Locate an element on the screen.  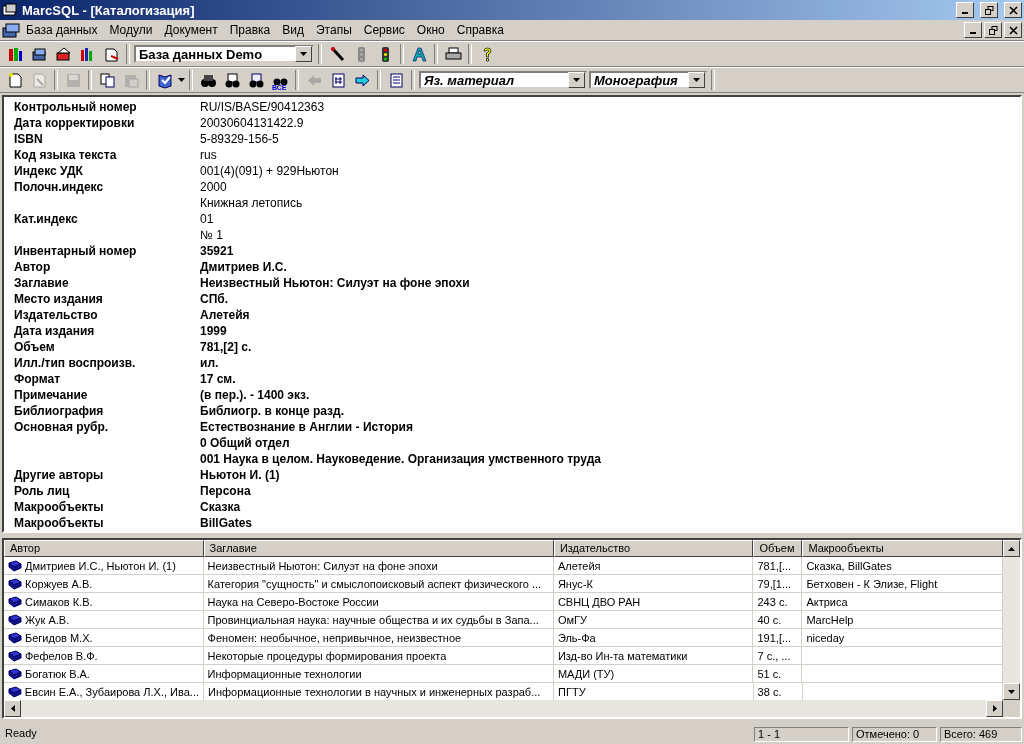
field-value: СПб. is located at coordinates (214, 299).